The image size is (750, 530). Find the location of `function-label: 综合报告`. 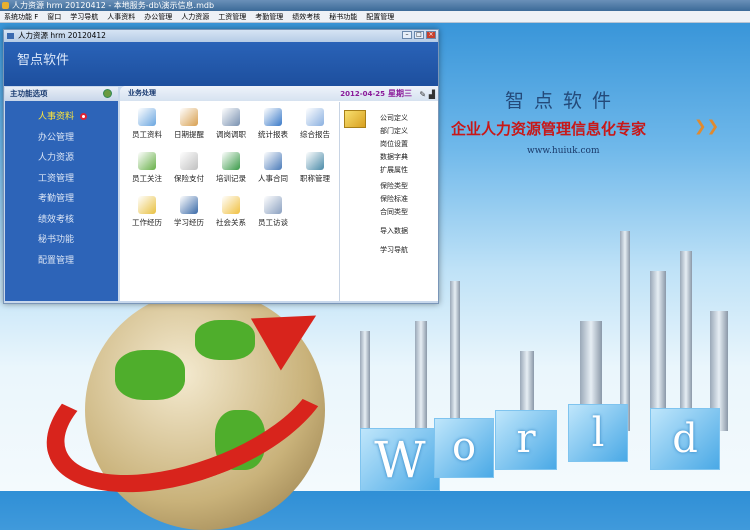

function-label: 综合报告 is located at coordinates (315, 134).